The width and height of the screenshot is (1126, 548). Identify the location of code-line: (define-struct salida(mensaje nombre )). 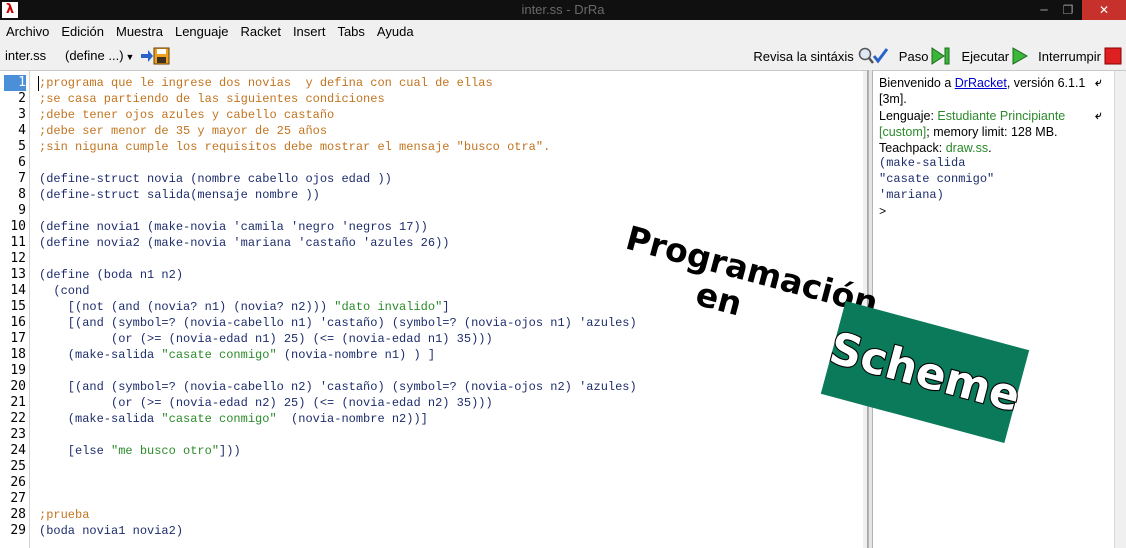
(179, 195).